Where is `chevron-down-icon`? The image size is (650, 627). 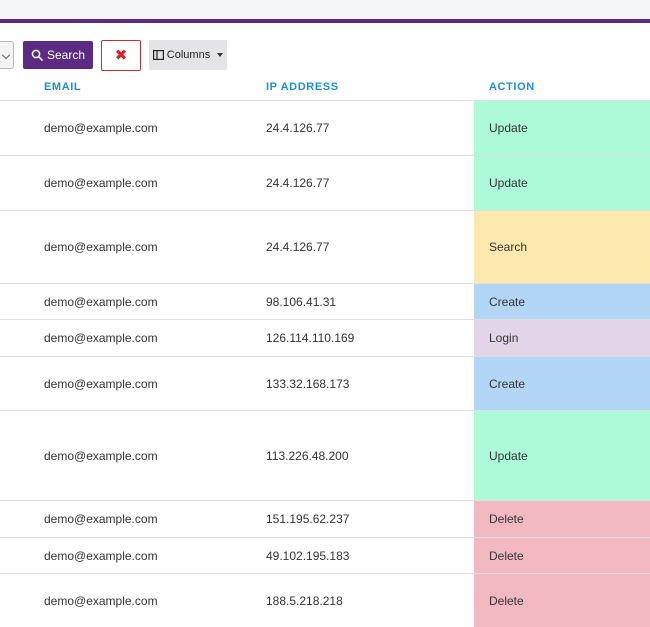 chevron-down-icon is located at coordinates (6, 55).